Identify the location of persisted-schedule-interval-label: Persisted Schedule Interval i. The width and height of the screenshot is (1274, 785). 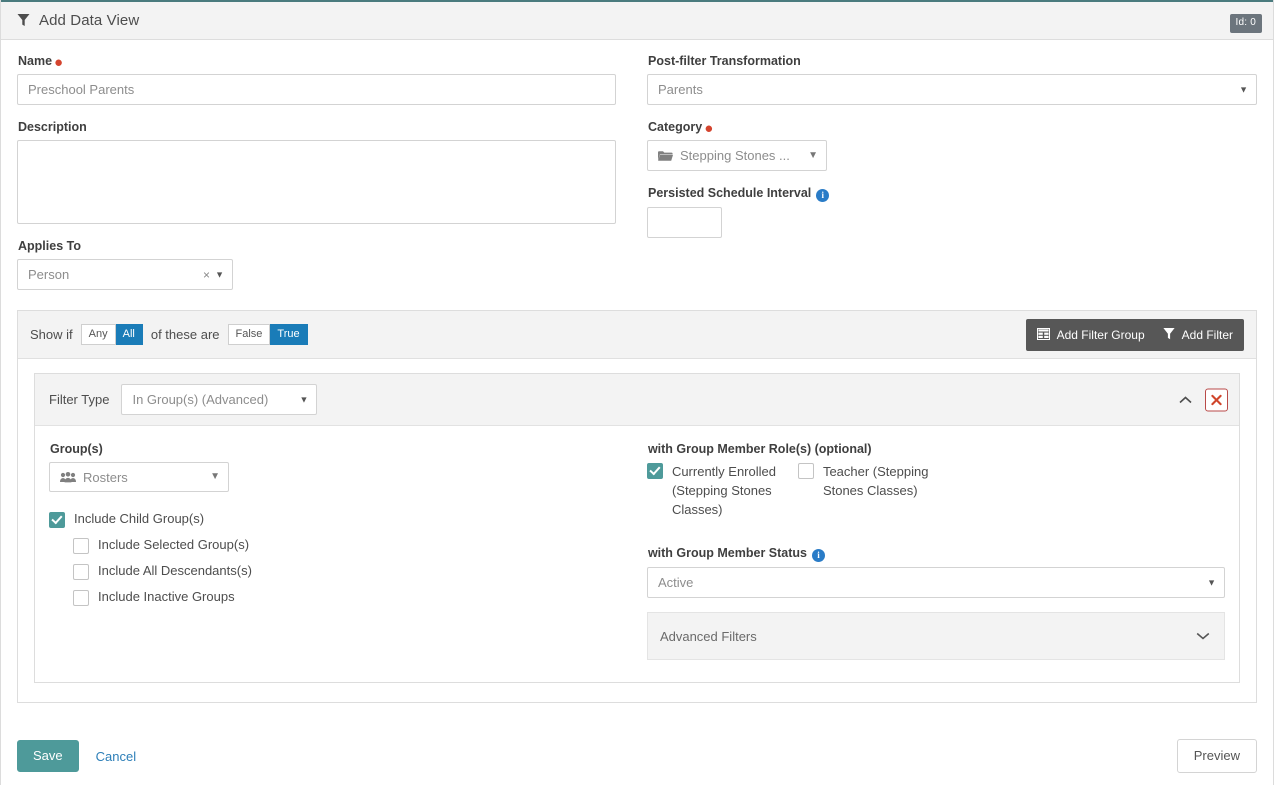
(952, 194).